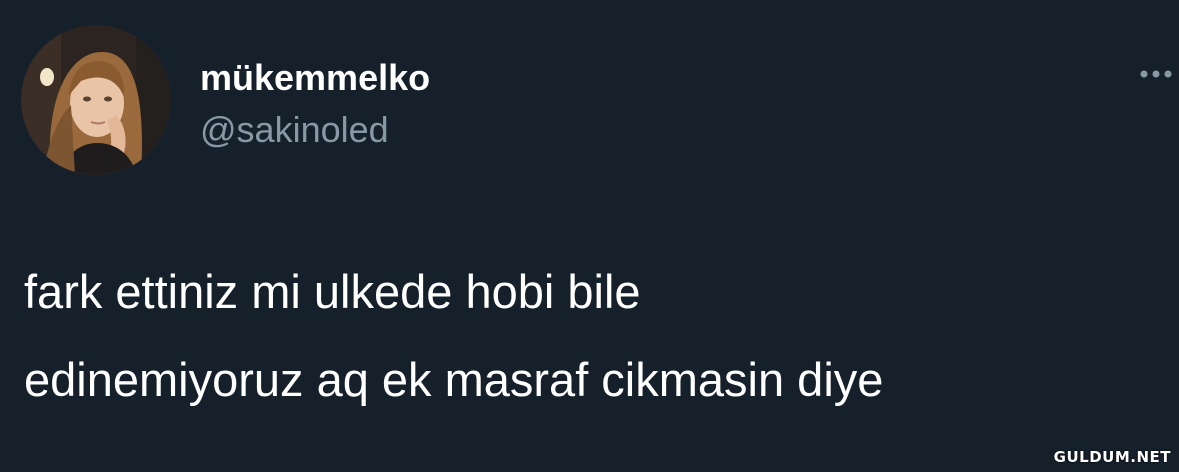  I want to click on more-options-button, so click(1156, 74).